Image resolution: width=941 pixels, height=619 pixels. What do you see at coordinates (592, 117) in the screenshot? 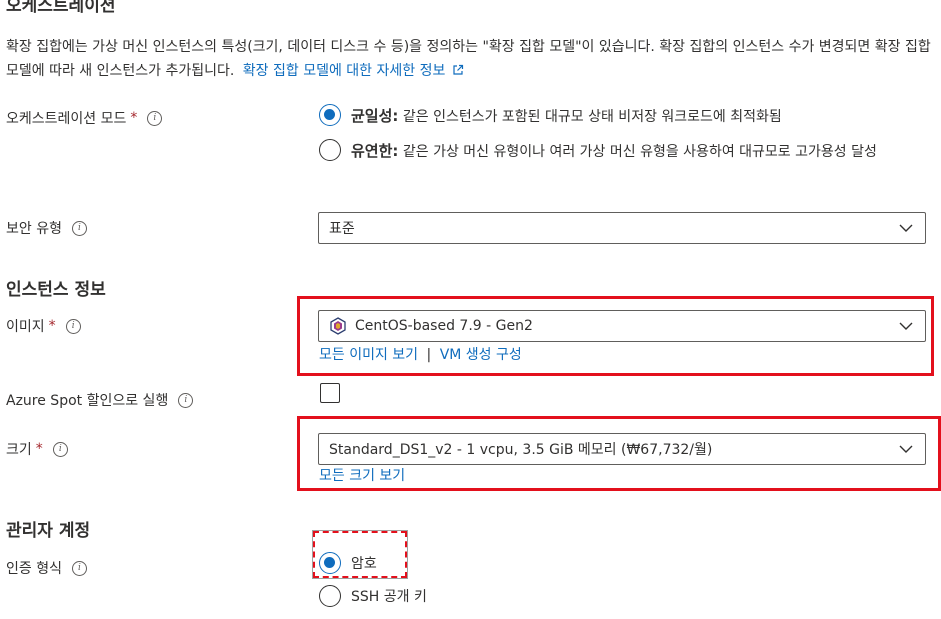
I see `option-uniform-desc: 같은 인스턴스가 포함된 대규모 상태 비저장 워크로드에 최적화됨` at bounding box center [592, 117].